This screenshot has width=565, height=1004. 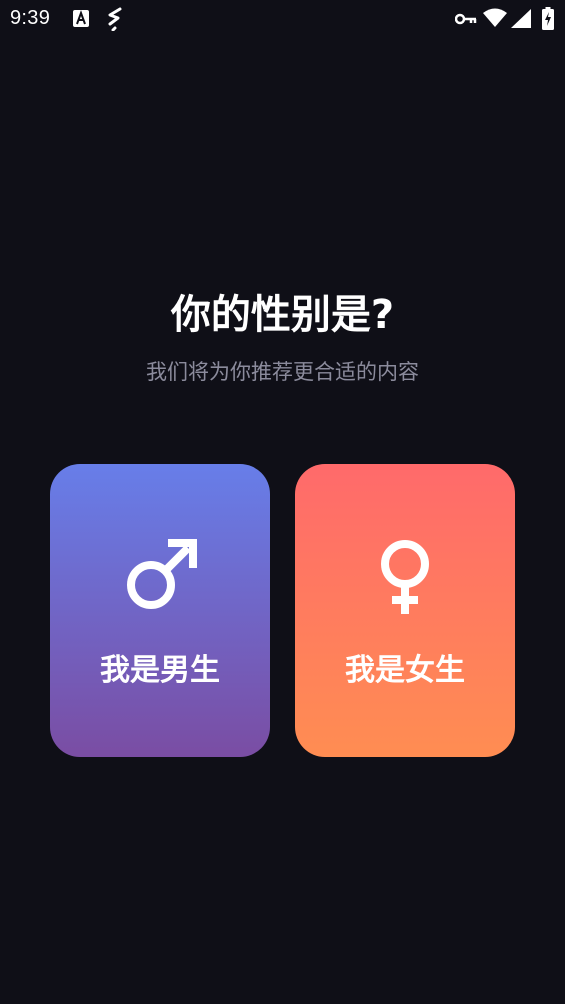 What do you see at coordinates (282, 315) in the screenshot?
I see `page-title: 你的性别是?` at bounding box center [282, 315].